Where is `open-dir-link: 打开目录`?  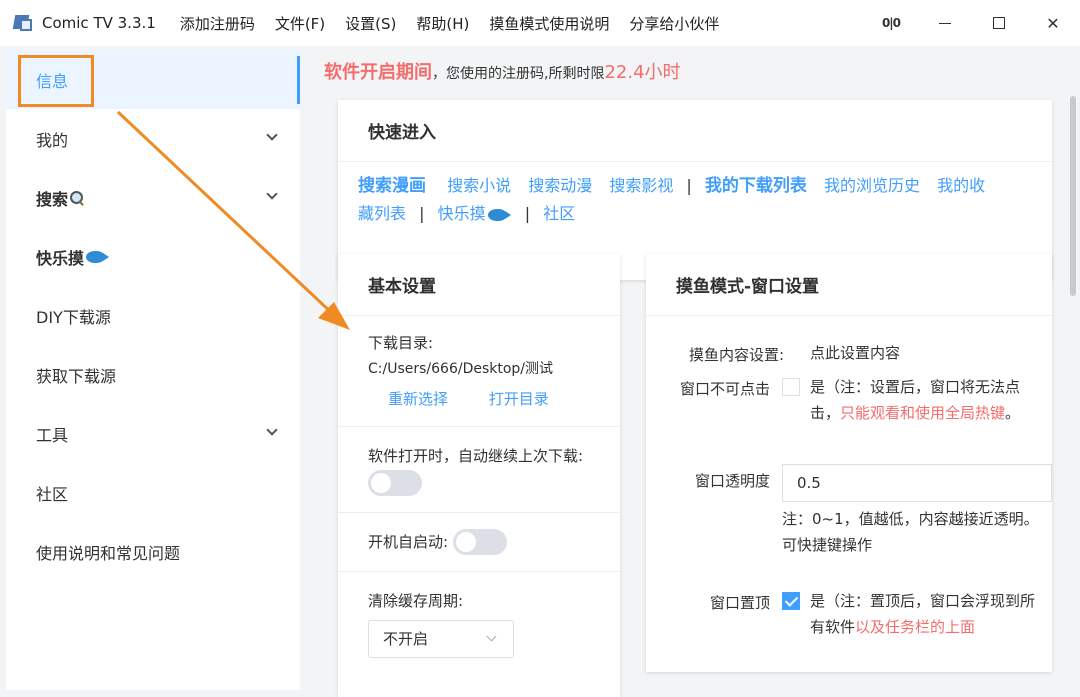
open-dir-link: 打开目录 is located at coordinates (519, 399).